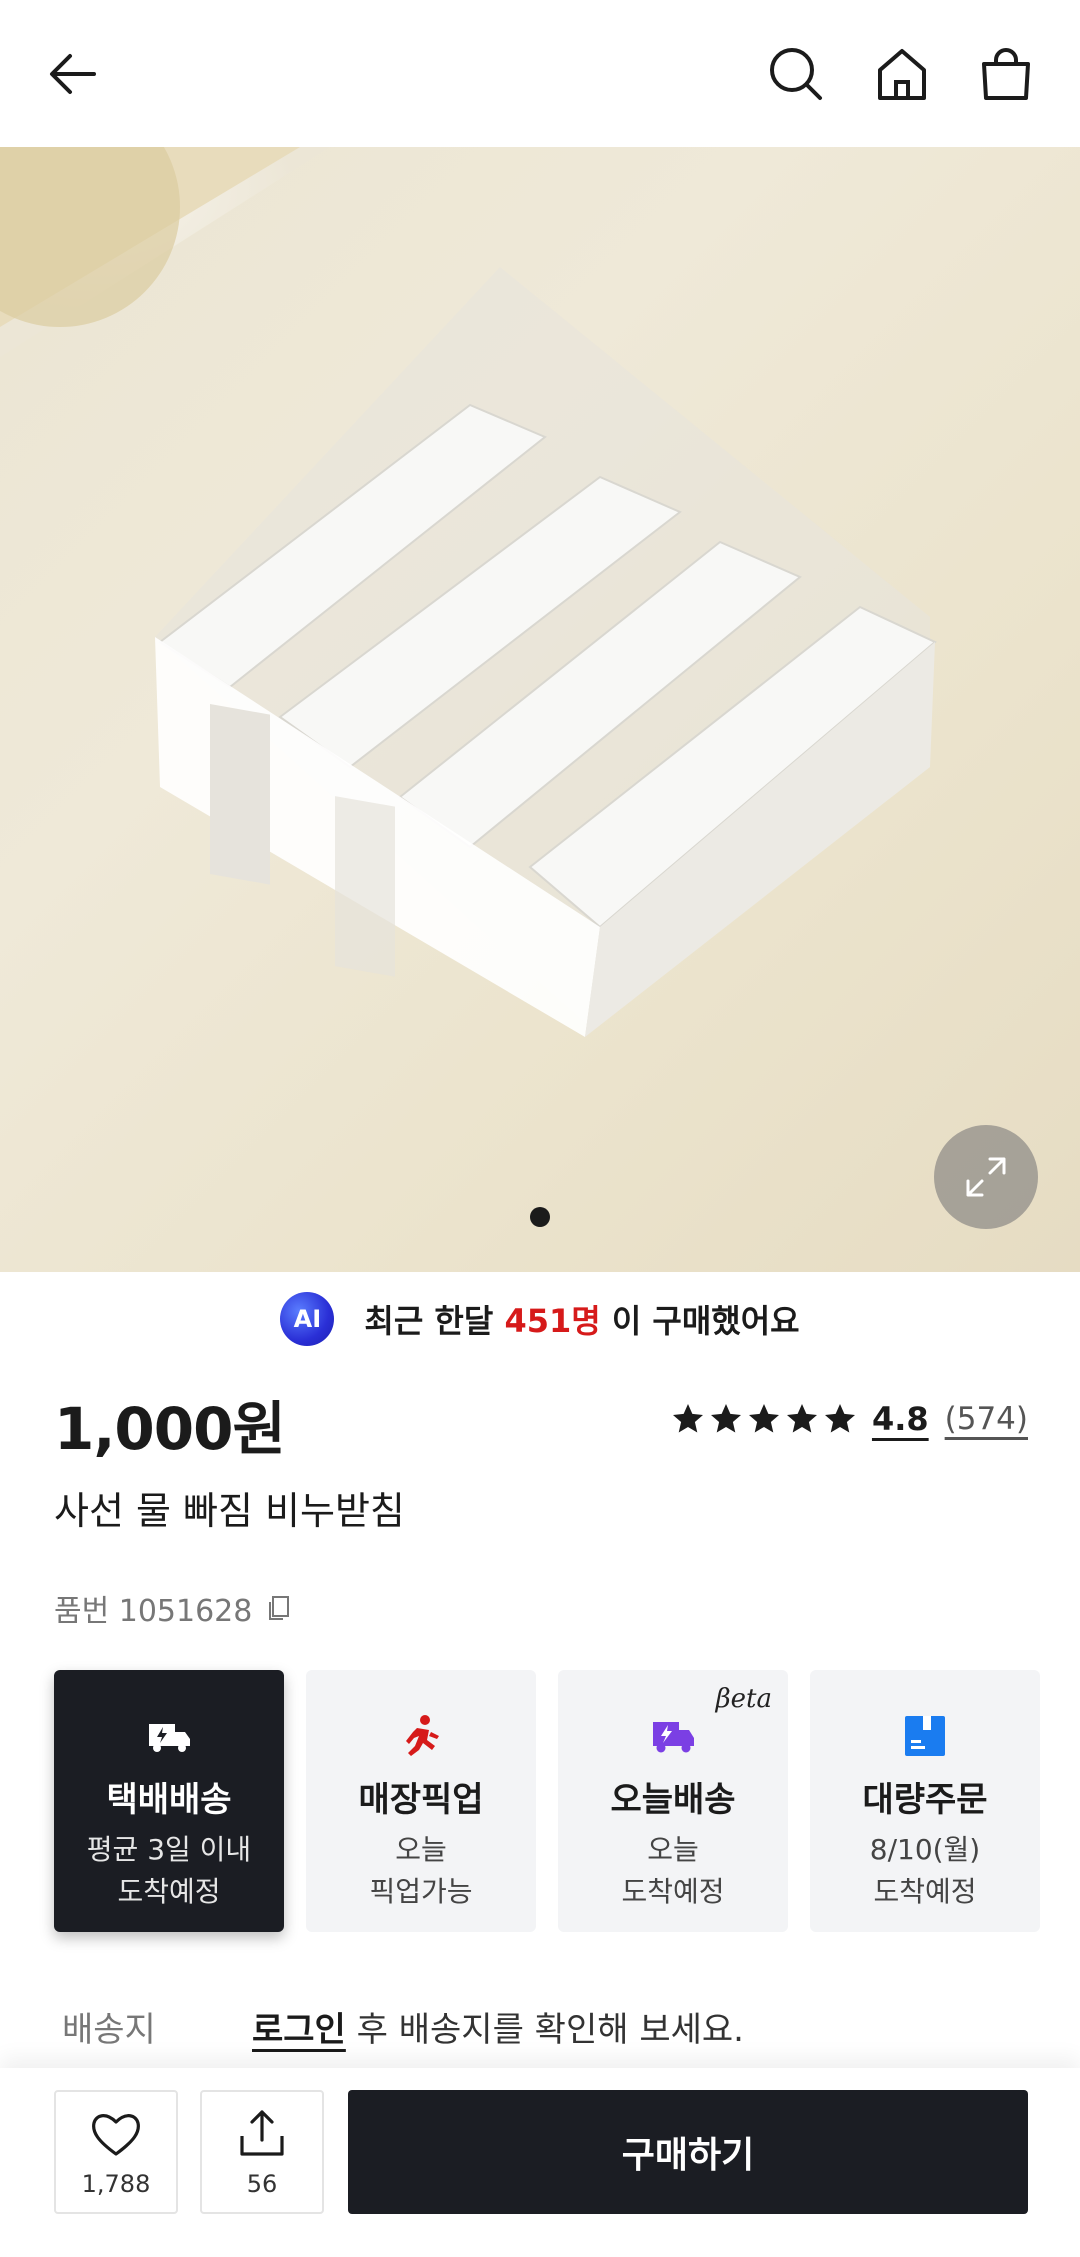 This screenshot has width=1080, height=2257. I want to click on shipping-message-text: 후 배송지를 확인해 보세요., so click(544, 2030).